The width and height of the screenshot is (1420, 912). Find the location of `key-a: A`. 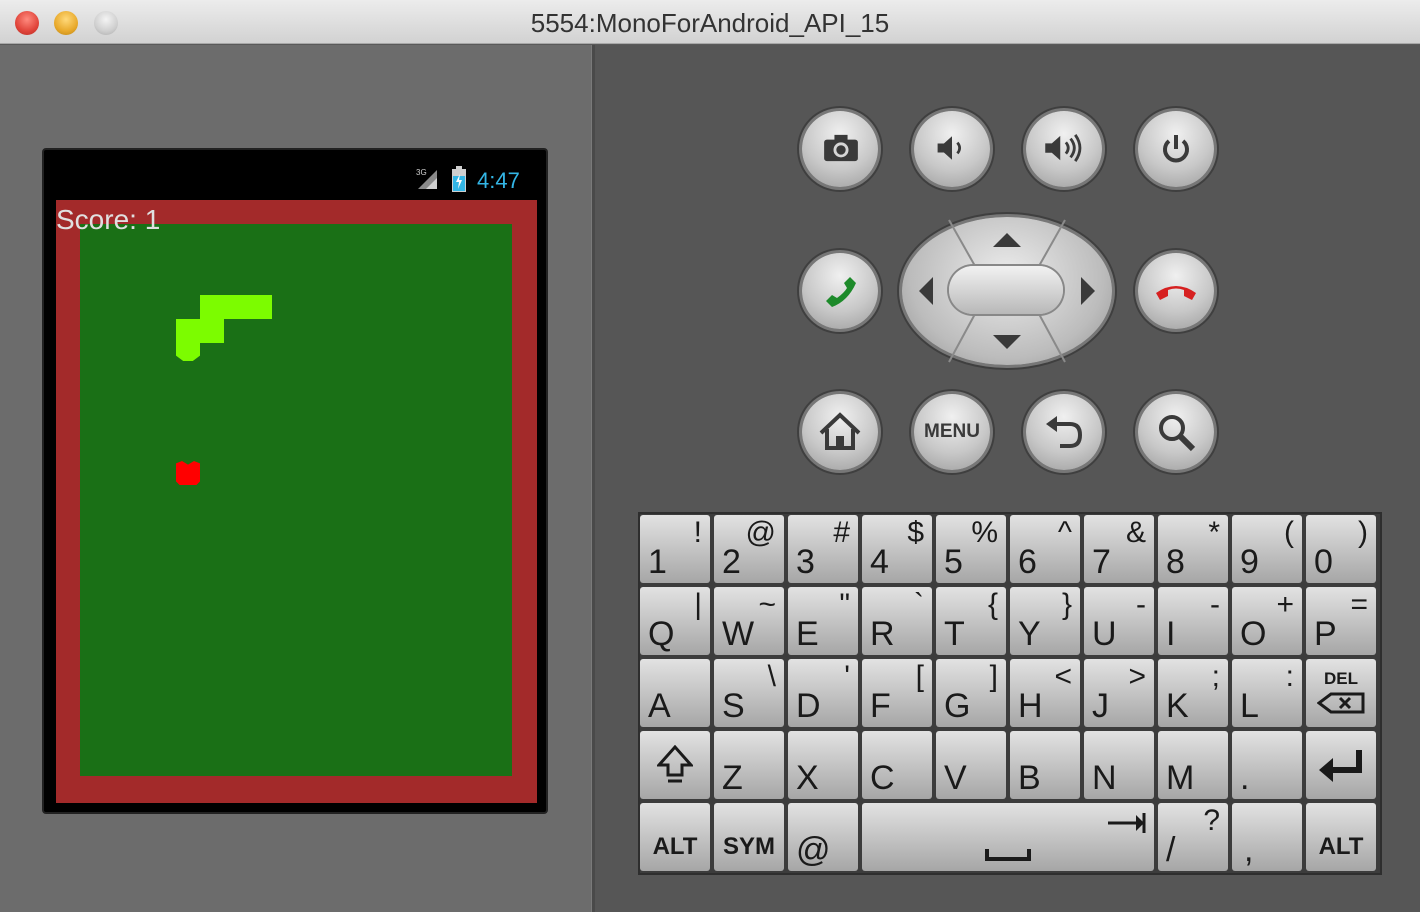

key-a: A is located at coordinates (675, 693).